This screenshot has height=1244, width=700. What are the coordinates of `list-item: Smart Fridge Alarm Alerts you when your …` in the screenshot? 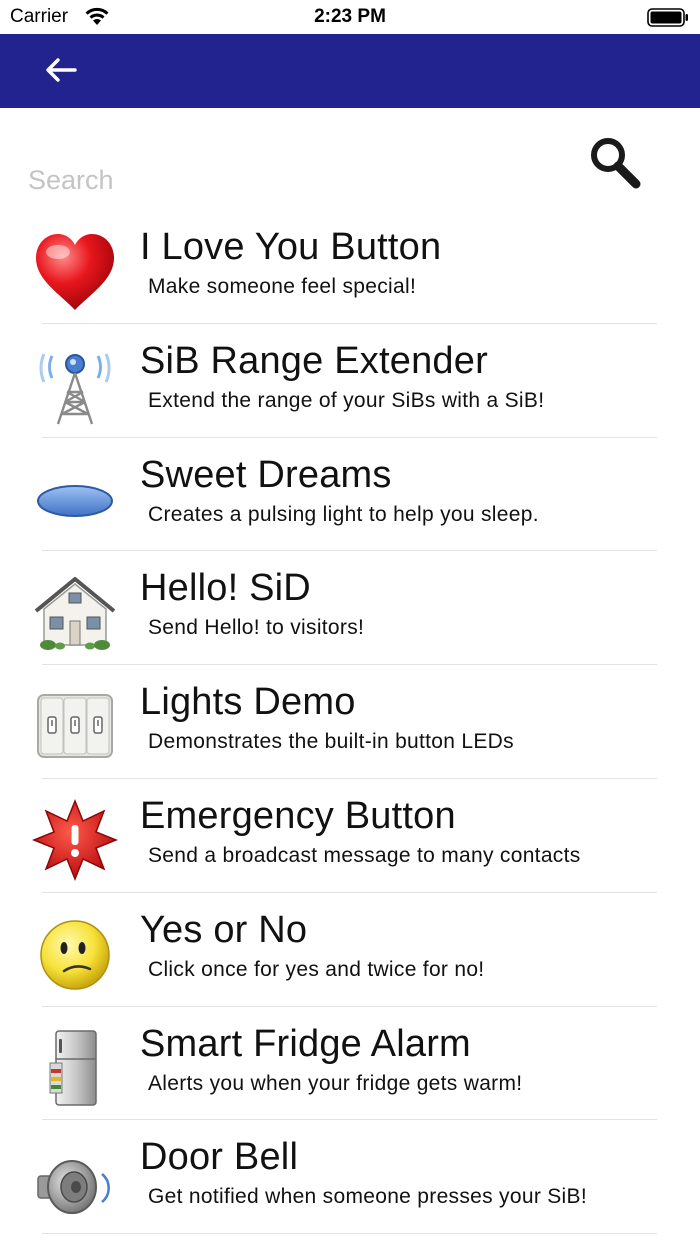 It's located at (350, 1064).